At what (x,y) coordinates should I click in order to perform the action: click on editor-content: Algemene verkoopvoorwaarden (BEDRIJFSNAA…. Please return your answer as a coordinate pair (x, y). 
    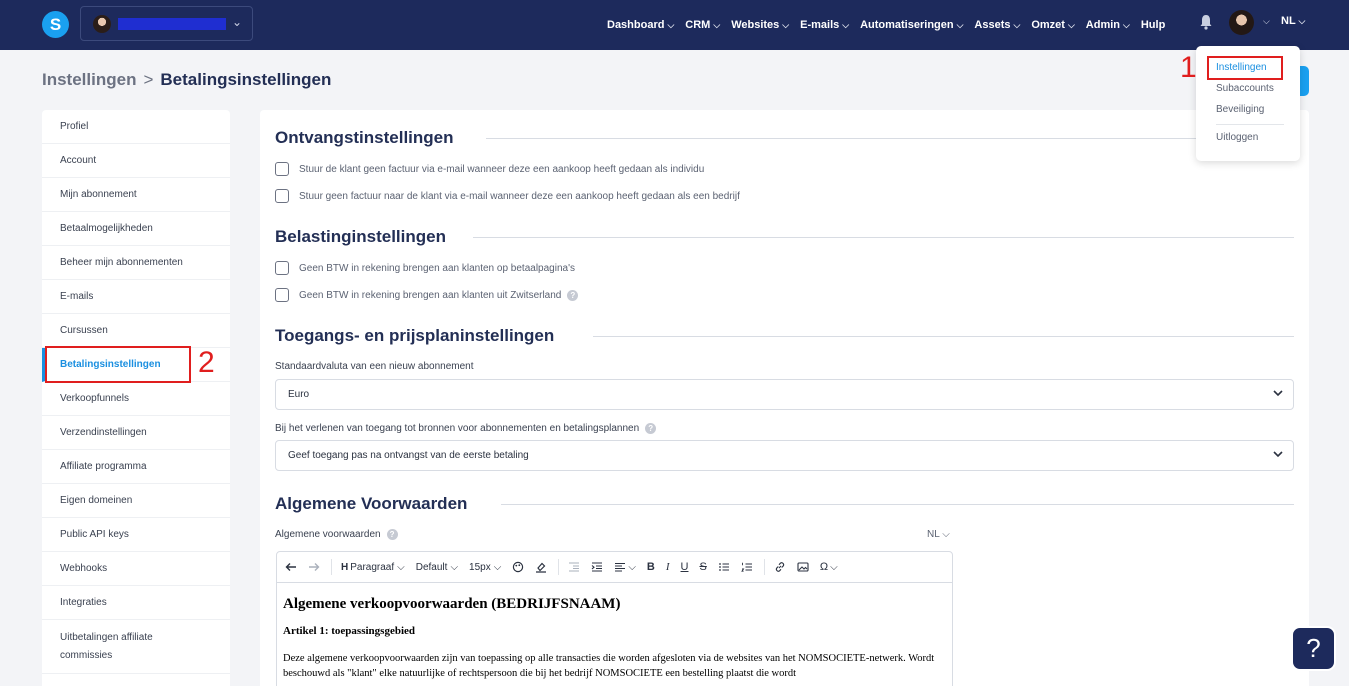
    Looking at the image, I should click on (614, 634).